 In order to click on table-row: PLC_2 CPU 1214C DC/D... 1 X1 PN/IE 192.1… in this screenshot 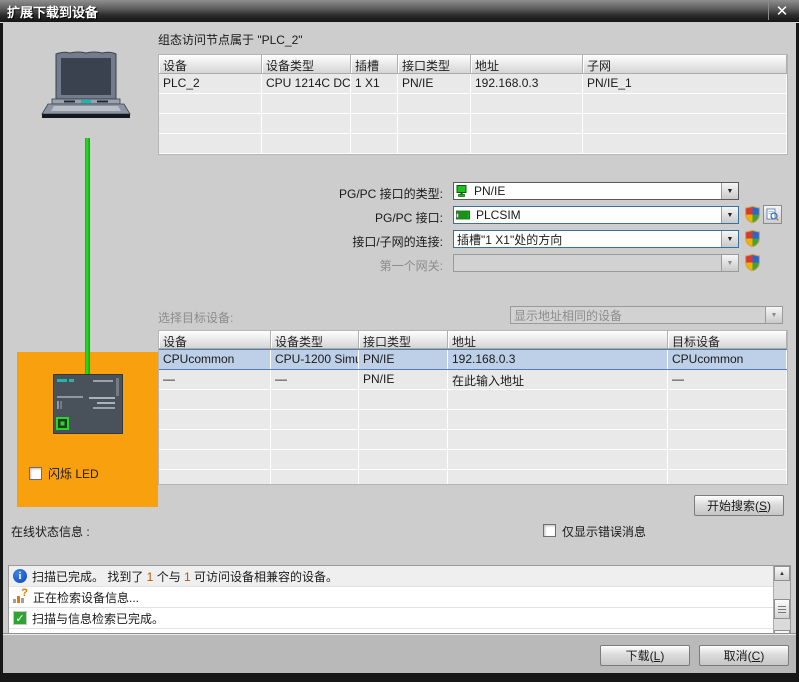, I will do `click(473, 84)`.